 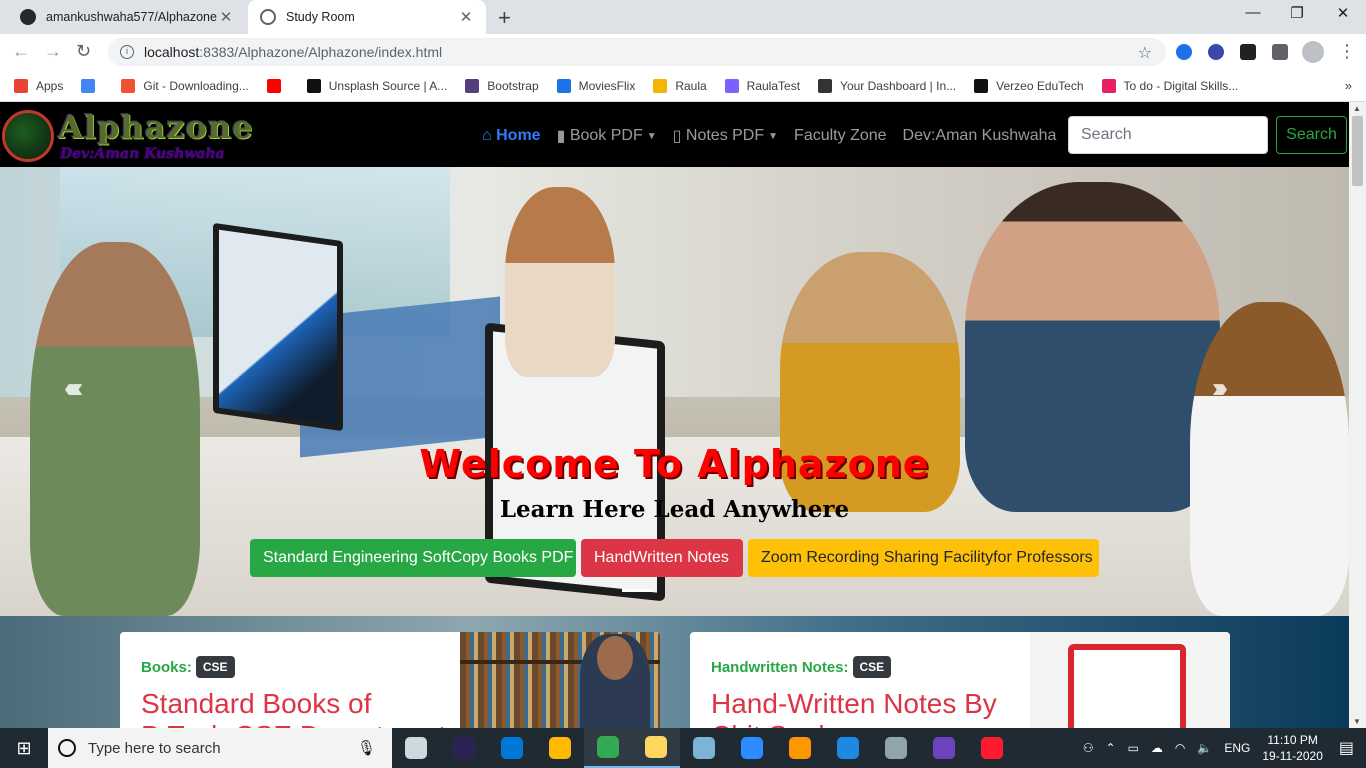 What do you see at coordinates (464, 748) in the screenshot?
I see `taskbar-eclipse-icon` at bounding box center [464, 748].